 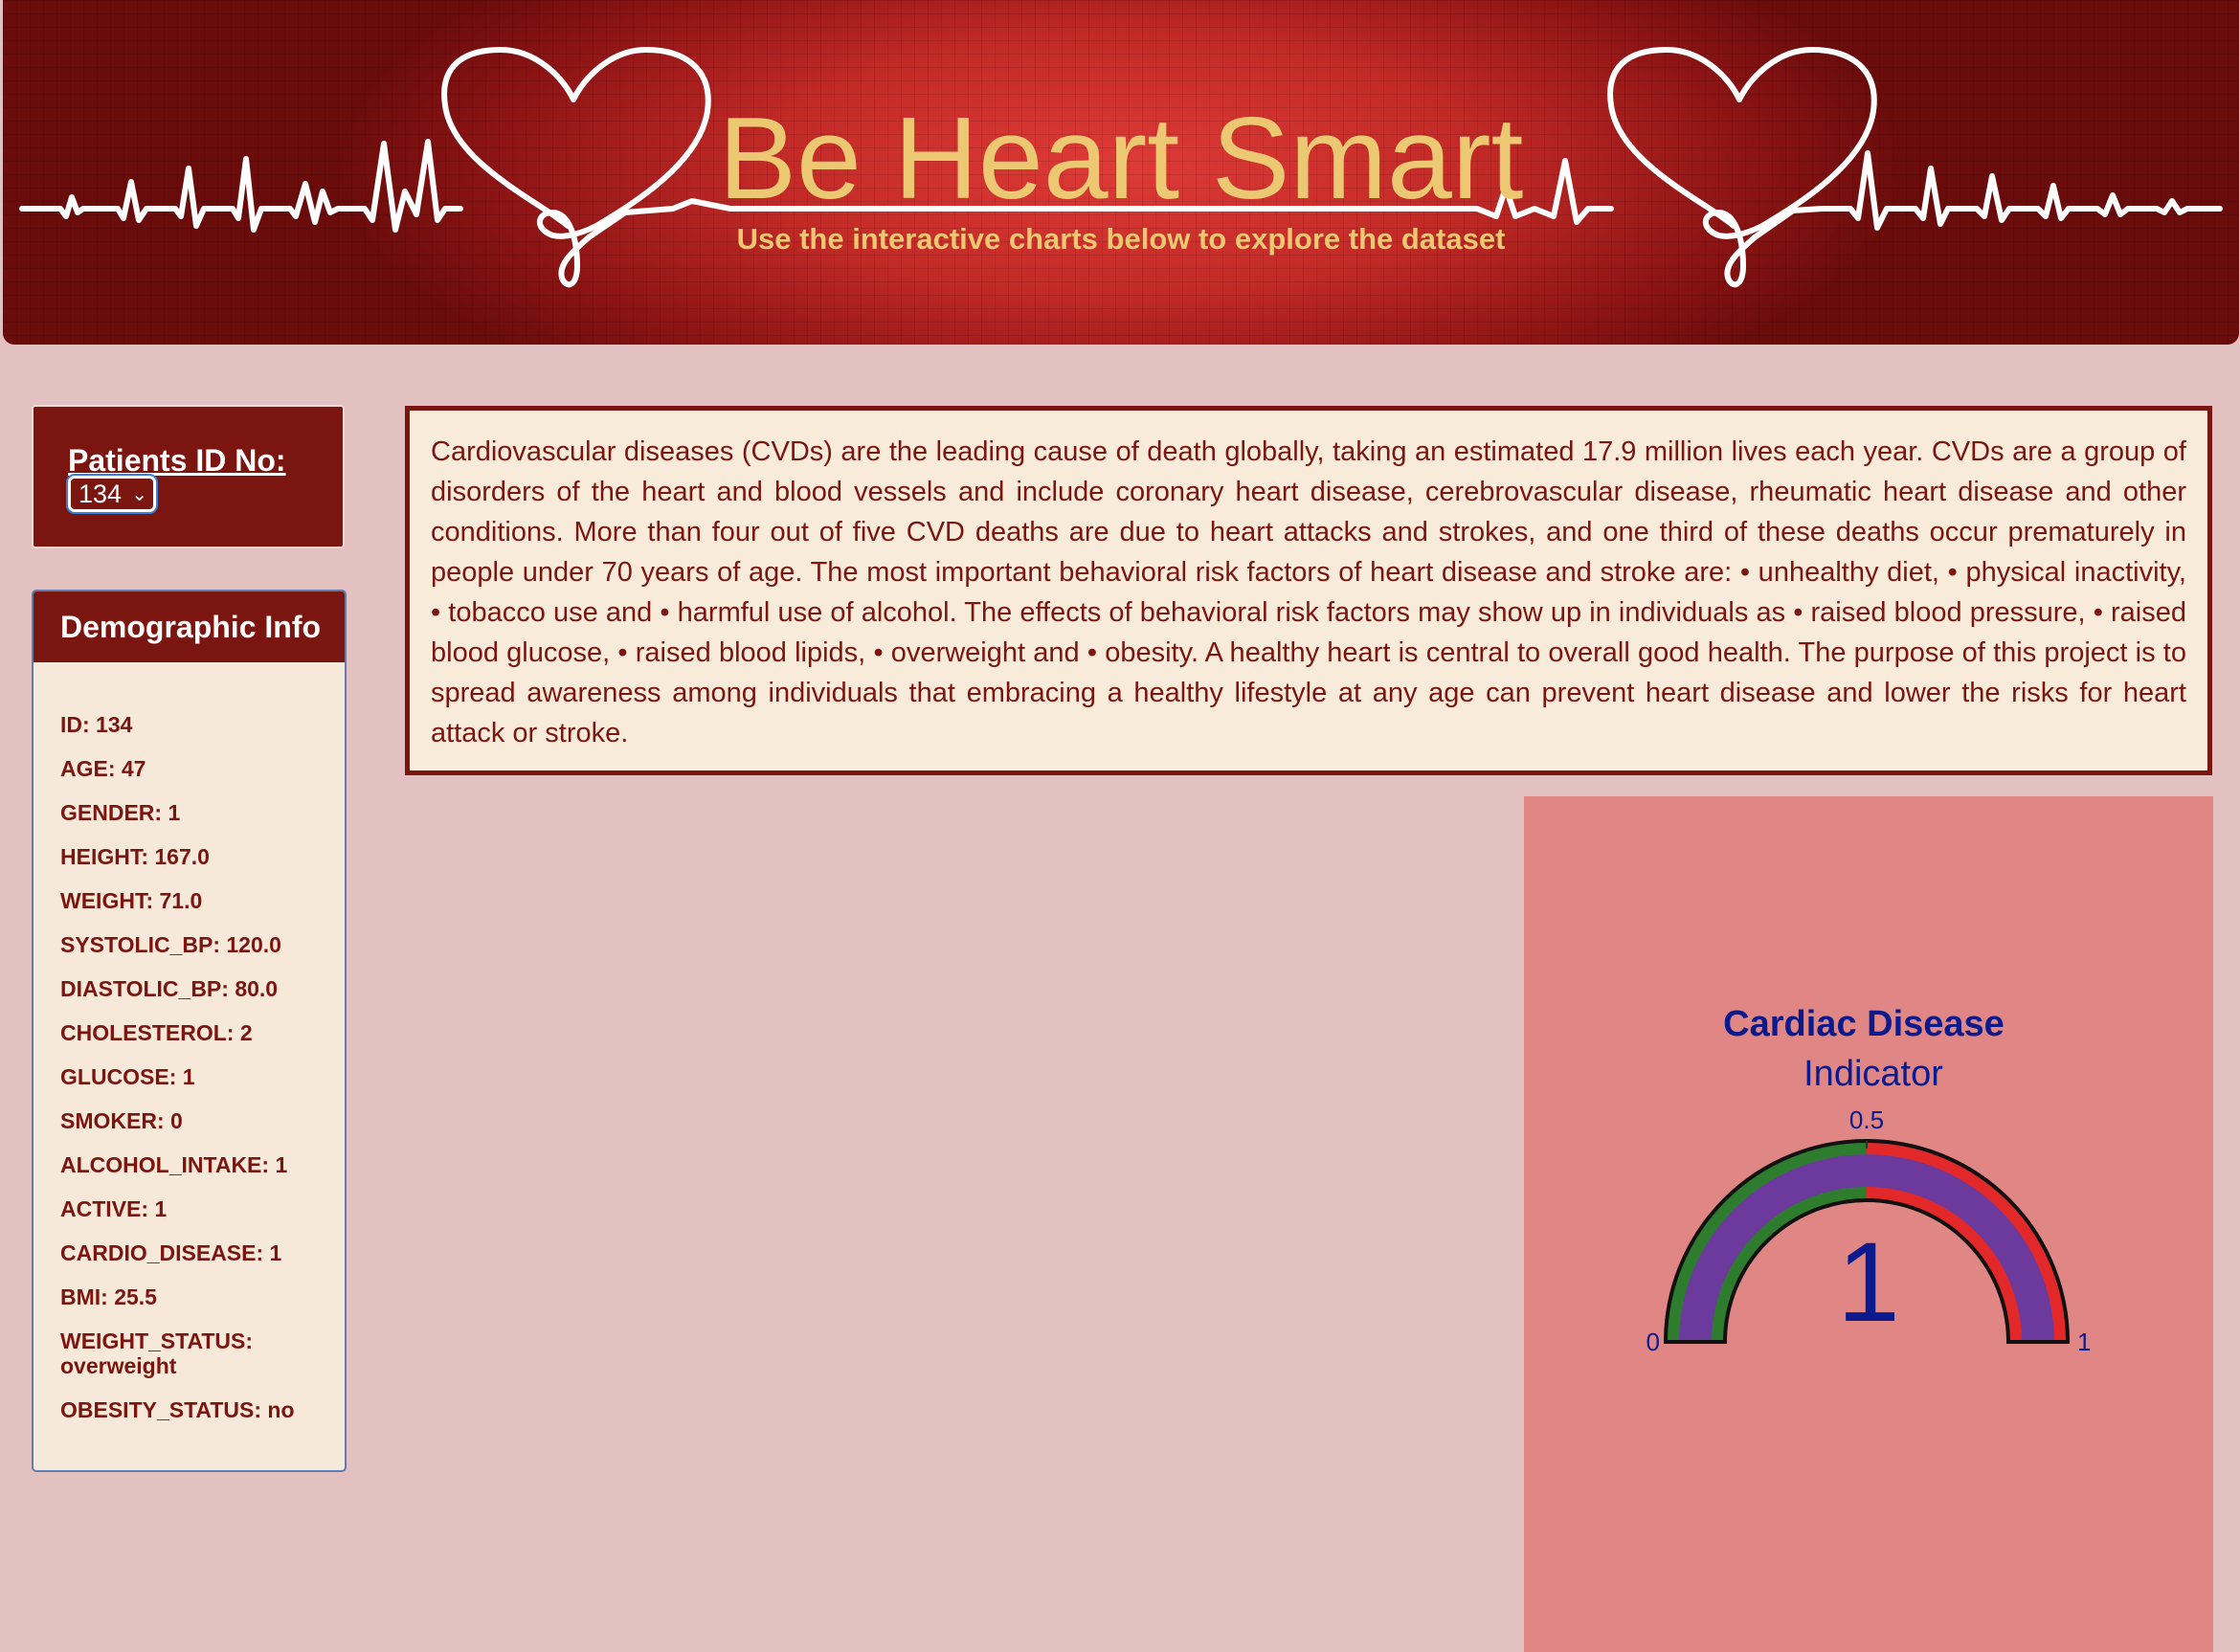 What do you see at coordinates (139, 494) in the screenshot?
I see `chevron-down-icon: ⌄` at bounding box center [139, 494].